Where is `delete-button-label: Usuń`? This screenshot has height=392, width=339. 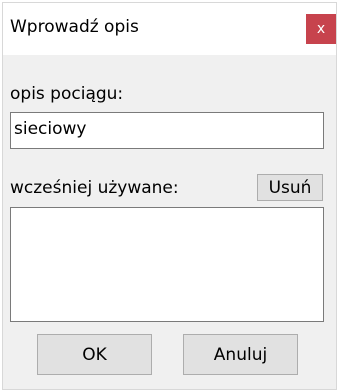
delete-button-label: Usuń is located at coordinates (290, 187).